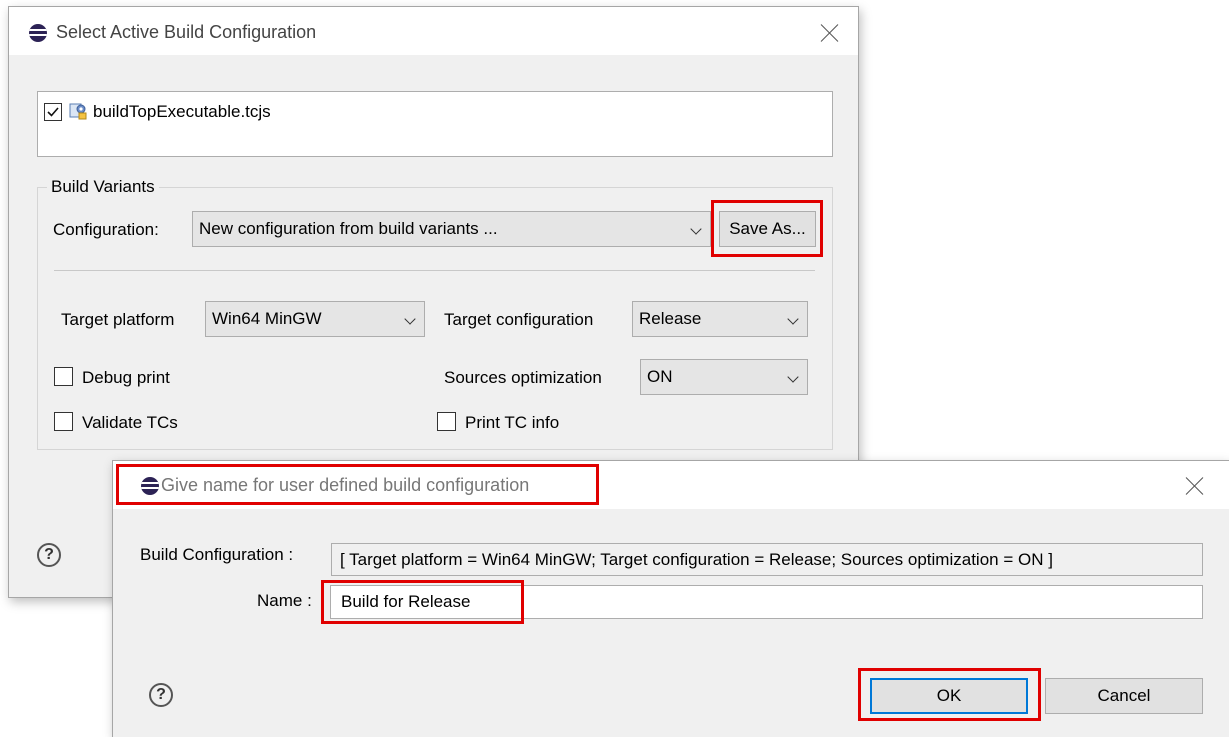 This screenshot has height=737, width=1229. I want to click on name-label: Name :, so click(284, 600).